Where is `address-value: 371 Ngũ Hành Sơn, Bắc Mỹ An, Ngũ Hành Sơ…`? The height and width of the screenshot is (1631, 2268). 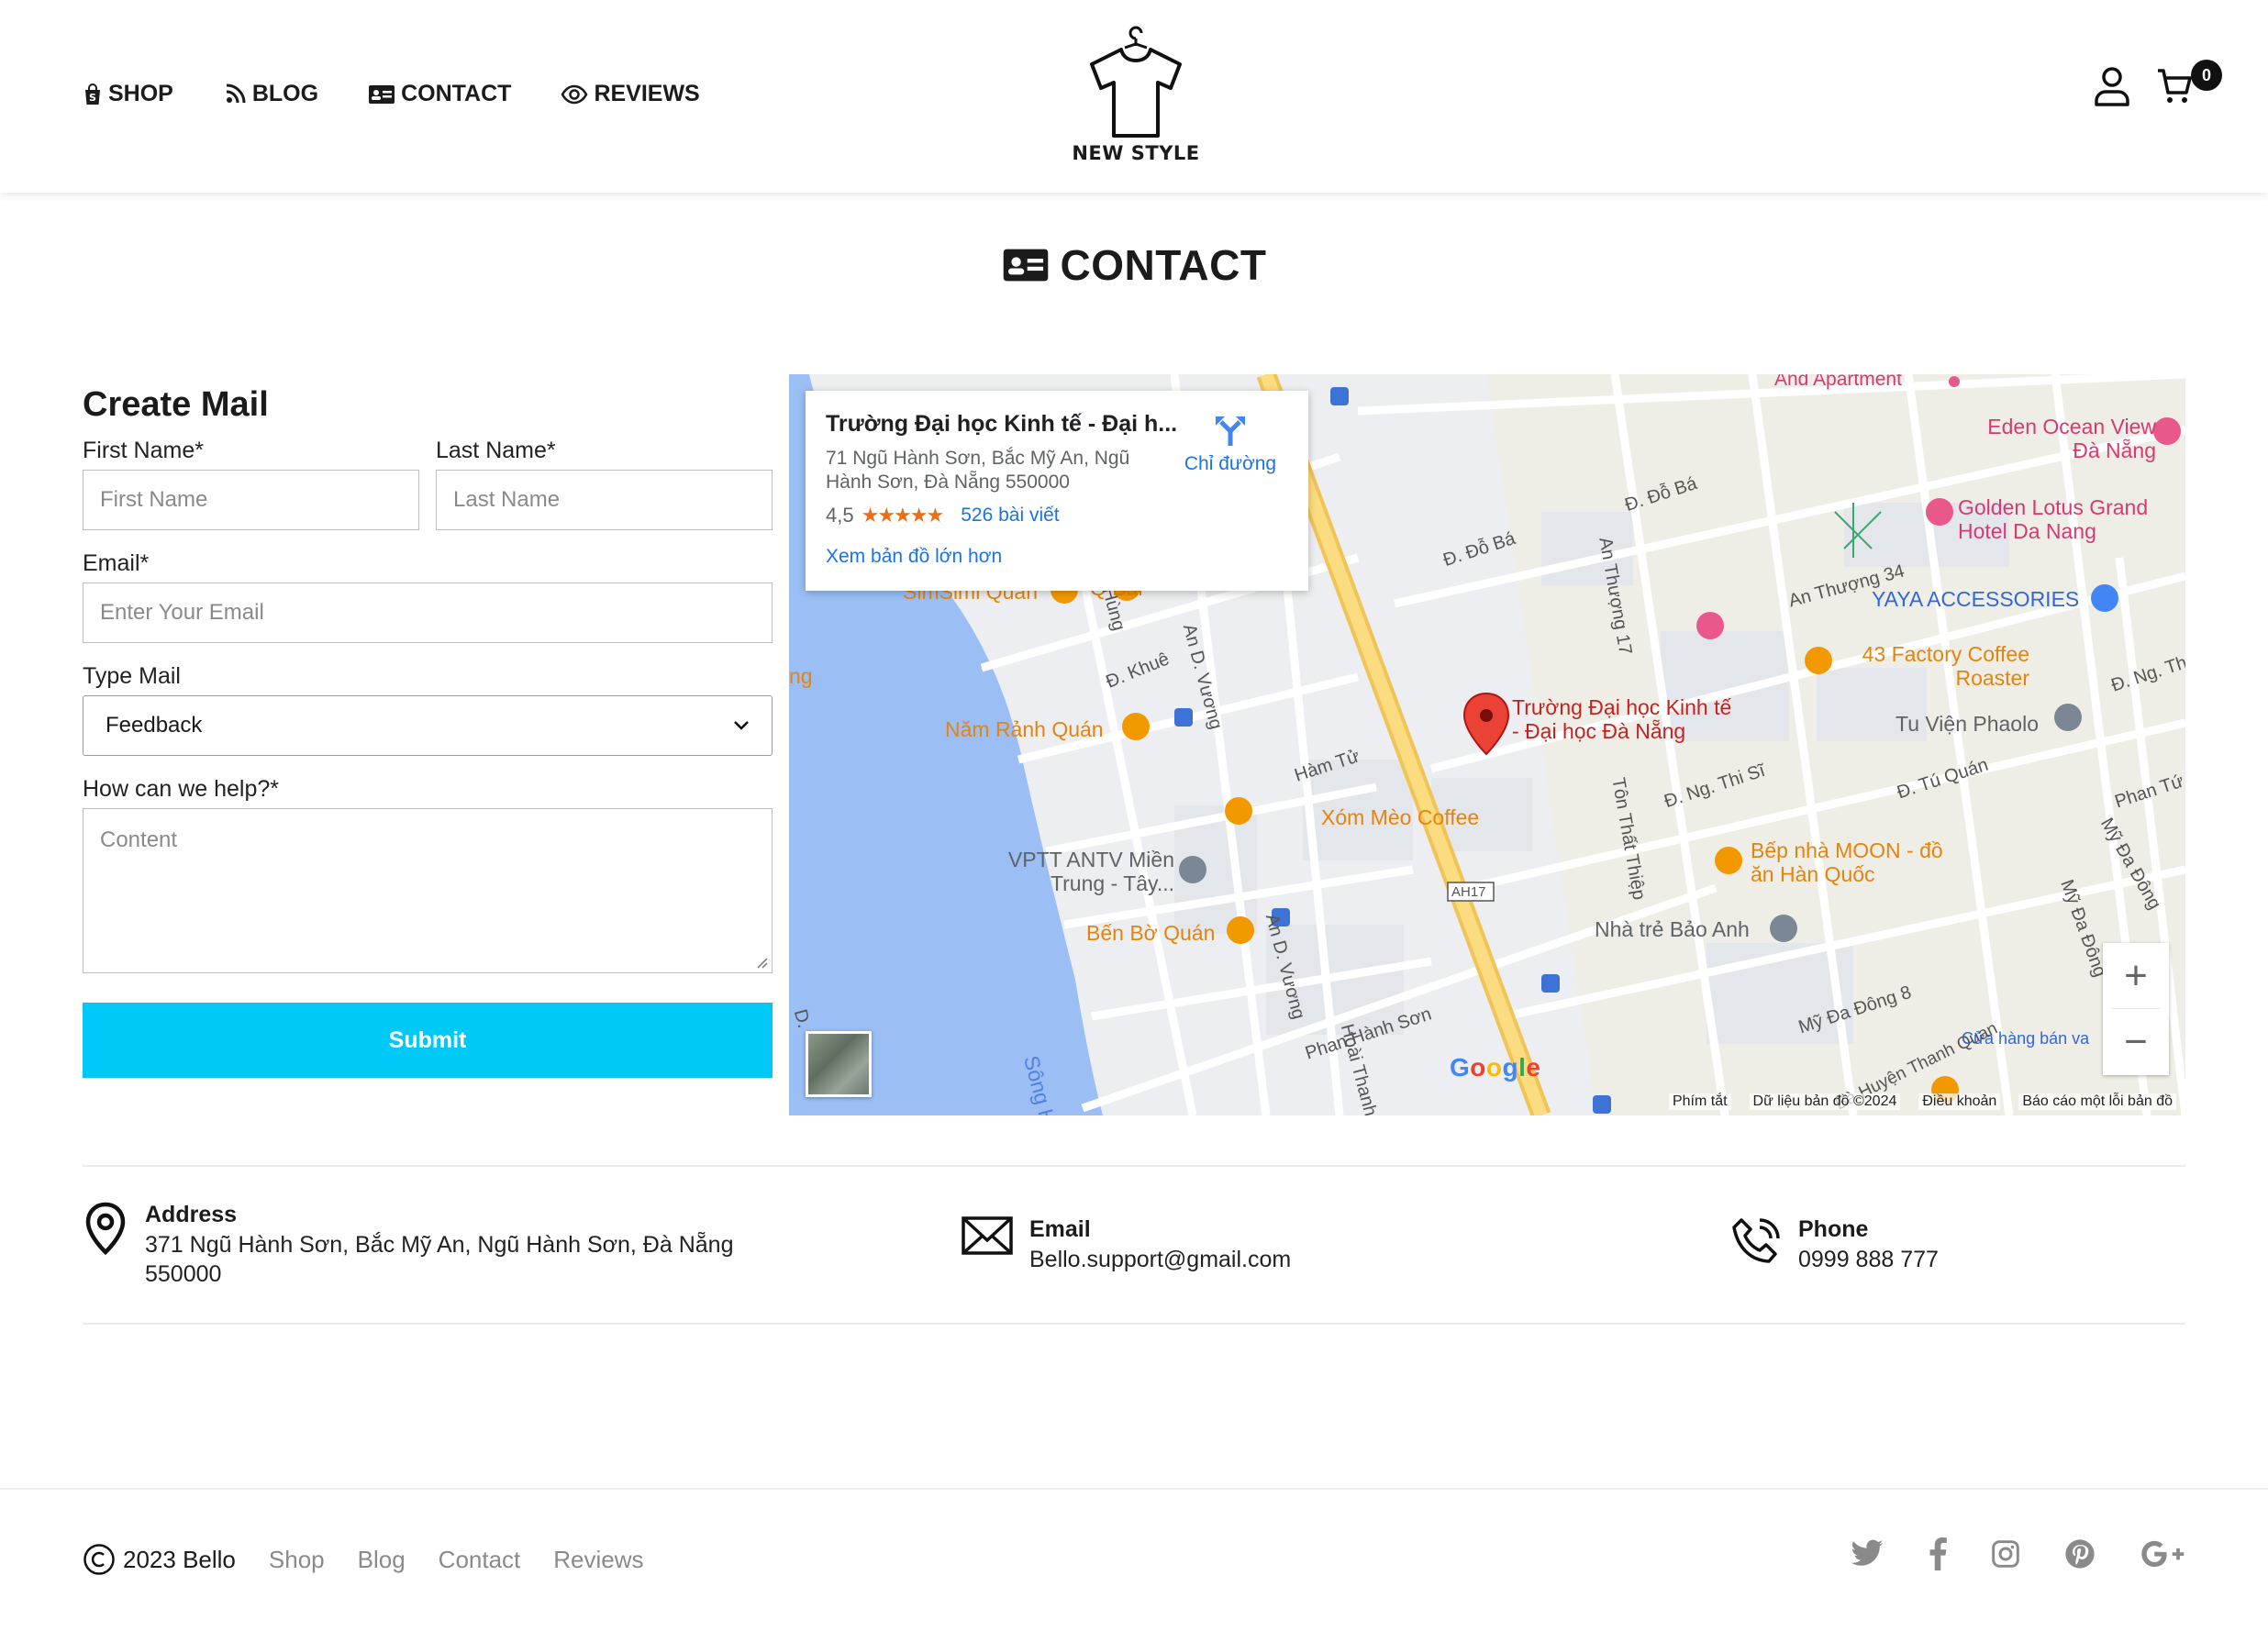 address-value: 371 Ngũ Hành Sơn, Bắc Mỹ An, Ngũ Hành Sơ… is located at coordinates (440, 1260).